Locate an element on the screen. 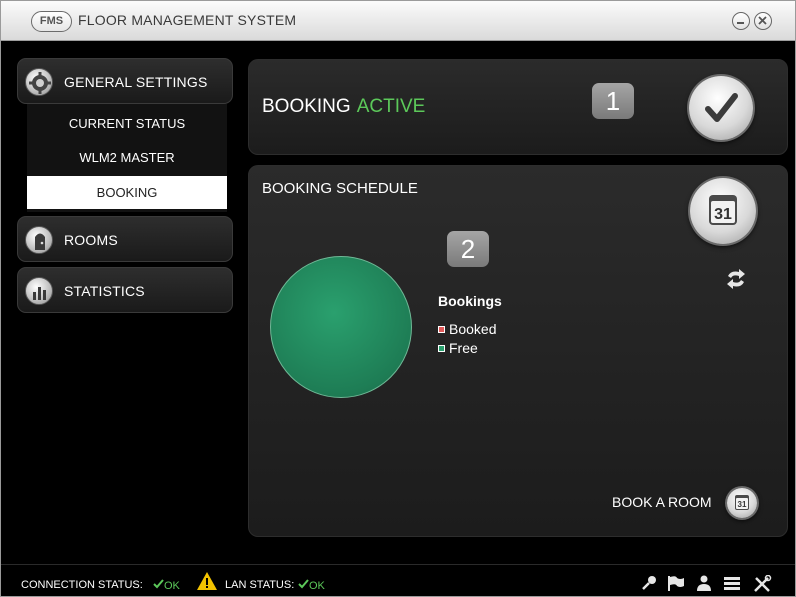 Image resolution: width=796 pixels, height=597 pixels. lan-status-label: LAN STATUS: is located at coordinates (260, 585).